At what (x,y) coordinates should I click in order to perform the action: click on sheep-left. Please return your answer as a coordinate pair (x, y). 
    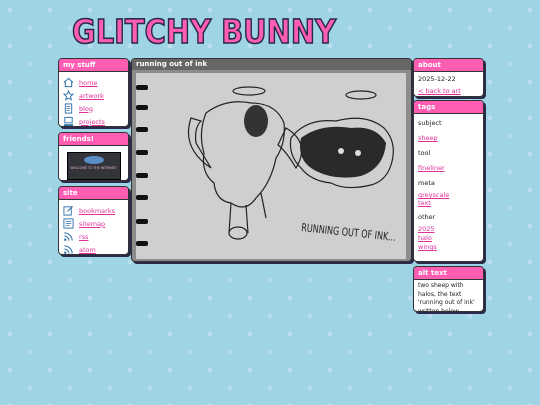
    Looking at the image, I should click on (245, 163).